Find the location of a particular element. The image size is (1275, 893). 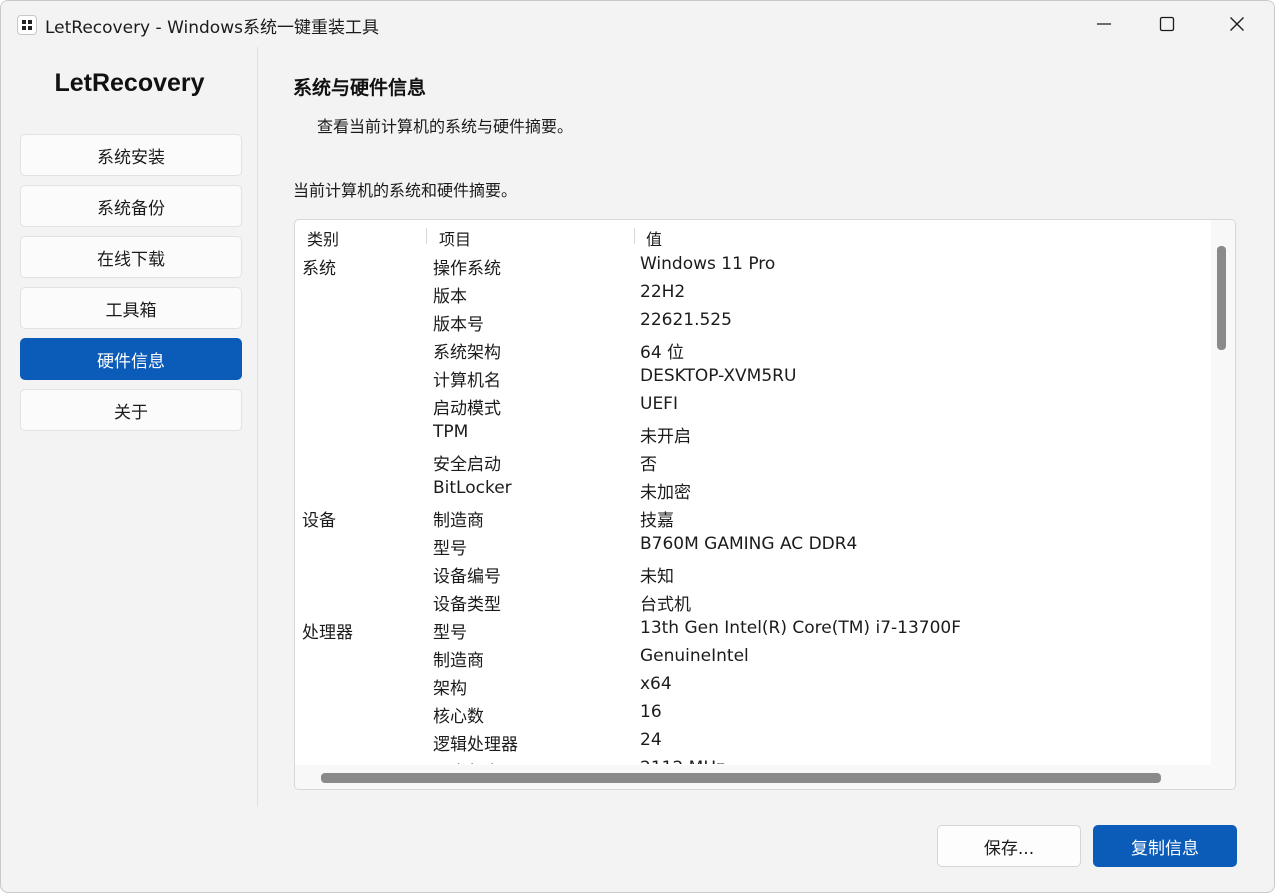

table-row: 系统 操作系统 Windows 11 Pro is located at coordinates (752, 266).